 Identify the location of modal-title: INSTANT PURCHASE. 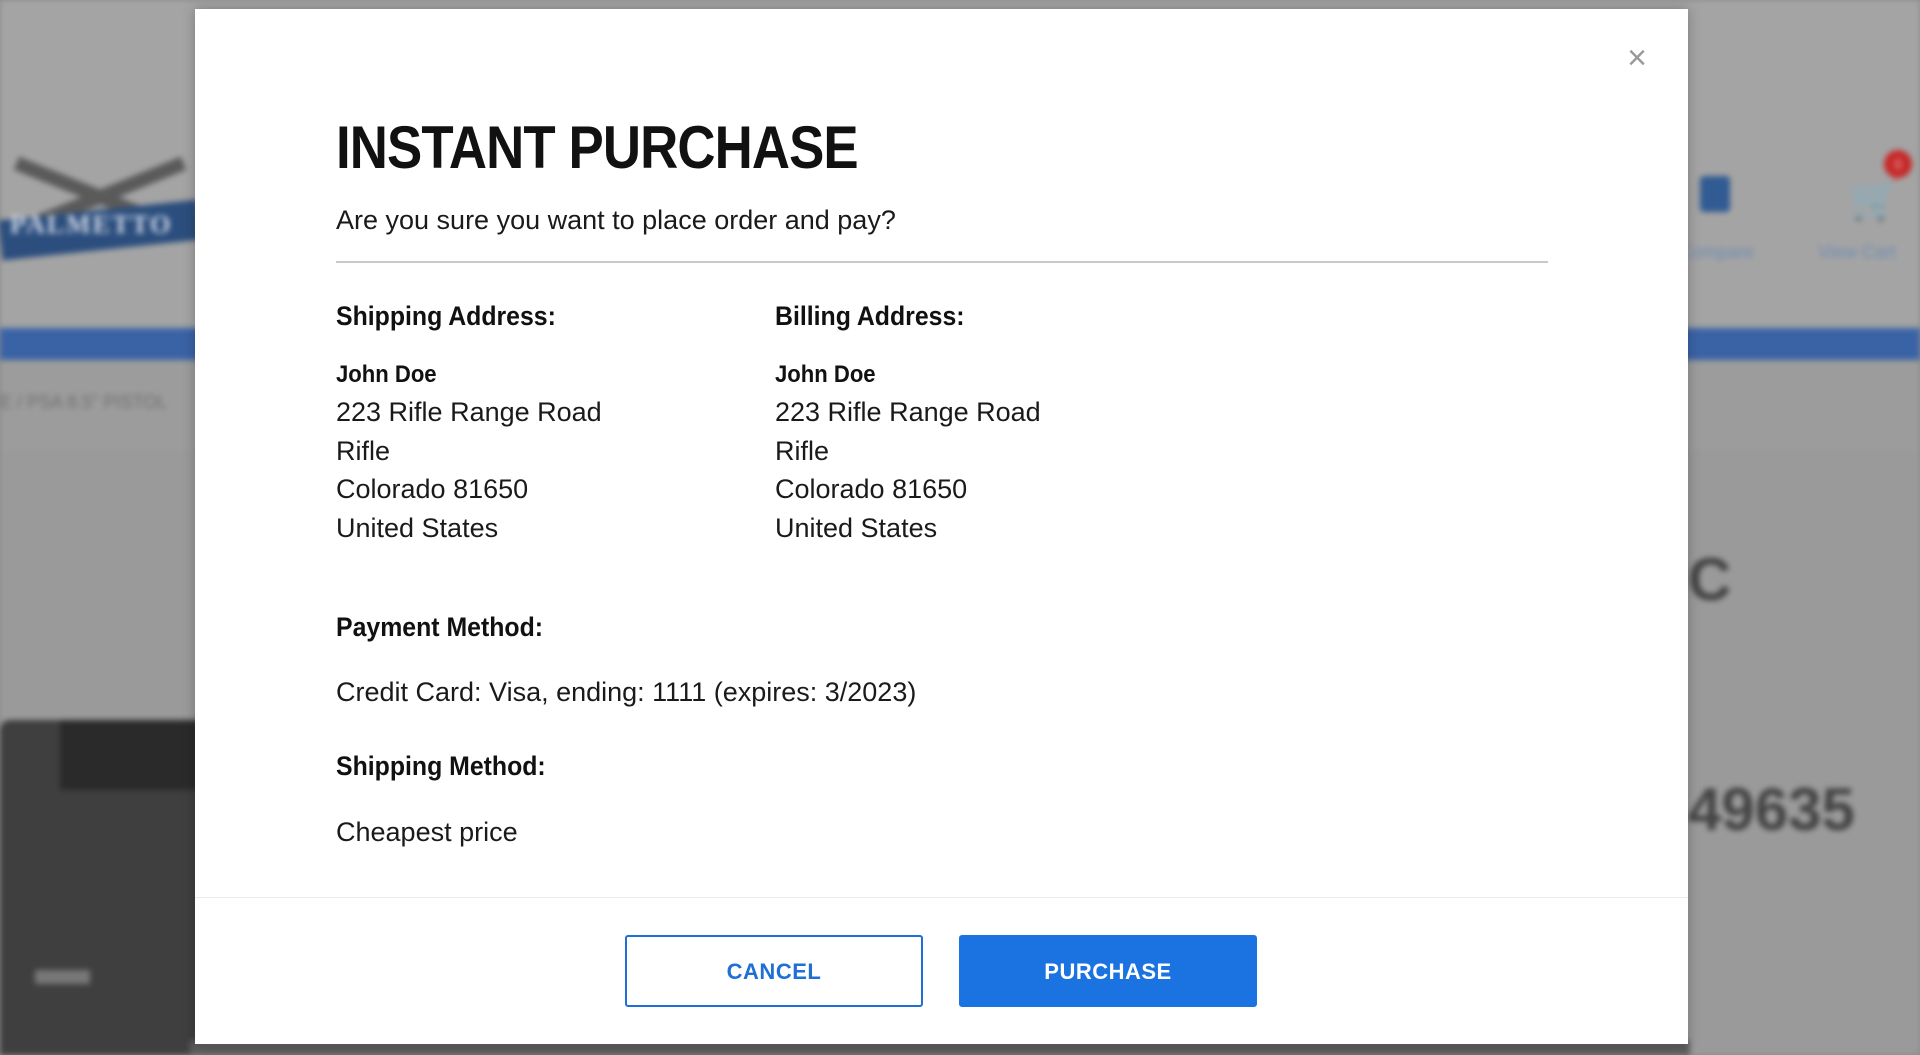
(597, 147).